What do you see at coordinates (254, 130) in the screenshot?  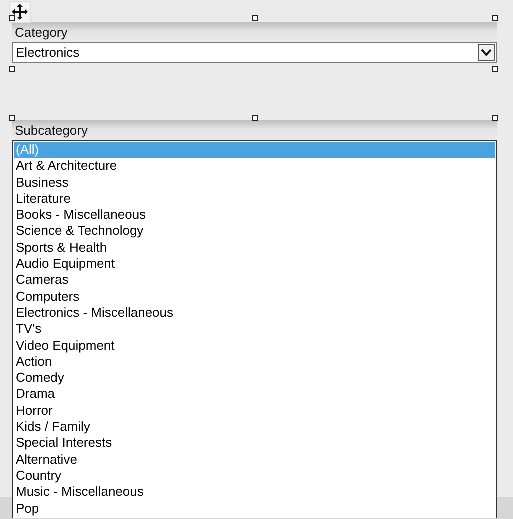 I see `subcategory-label: Subcategory` at bounding box center [254, 130].